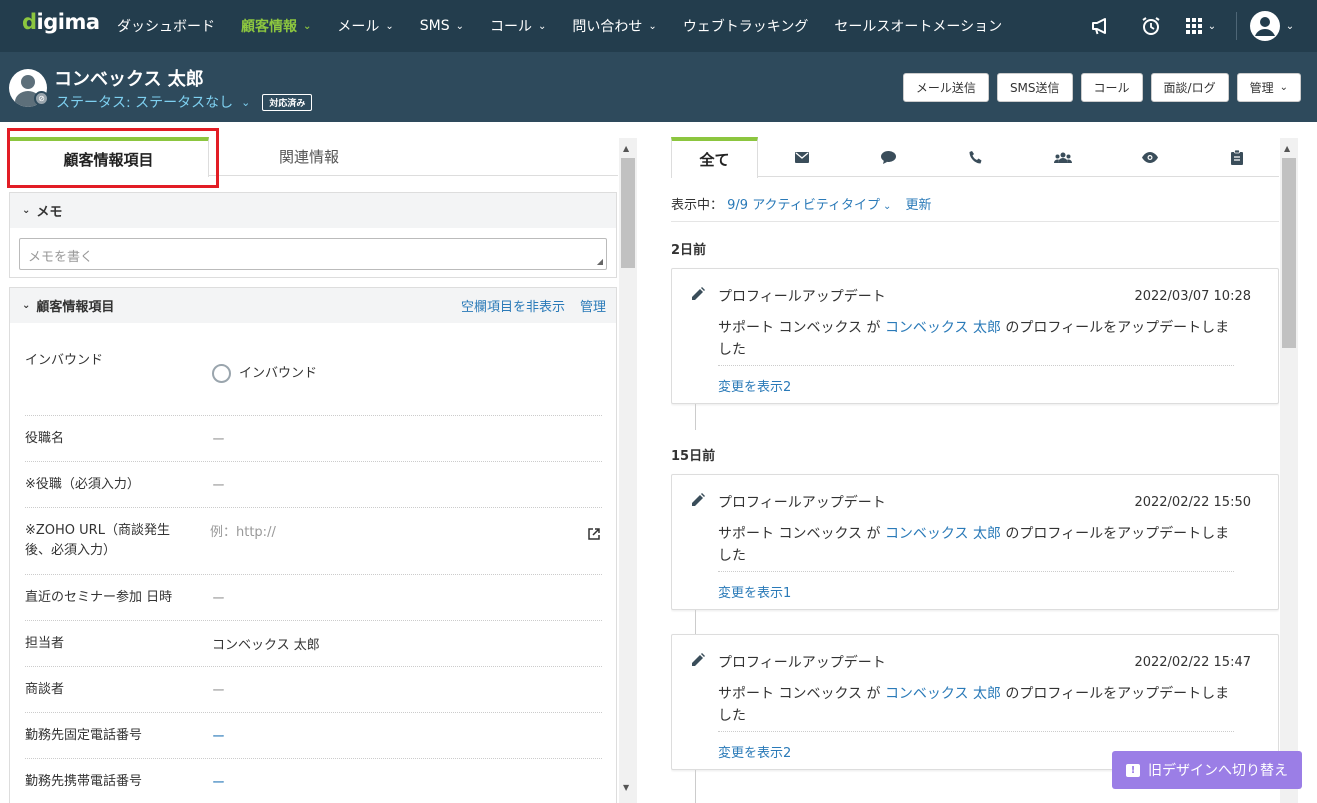 The image size is (1317, 803). I want to click on alert-icon: !, so click(1133, 770).